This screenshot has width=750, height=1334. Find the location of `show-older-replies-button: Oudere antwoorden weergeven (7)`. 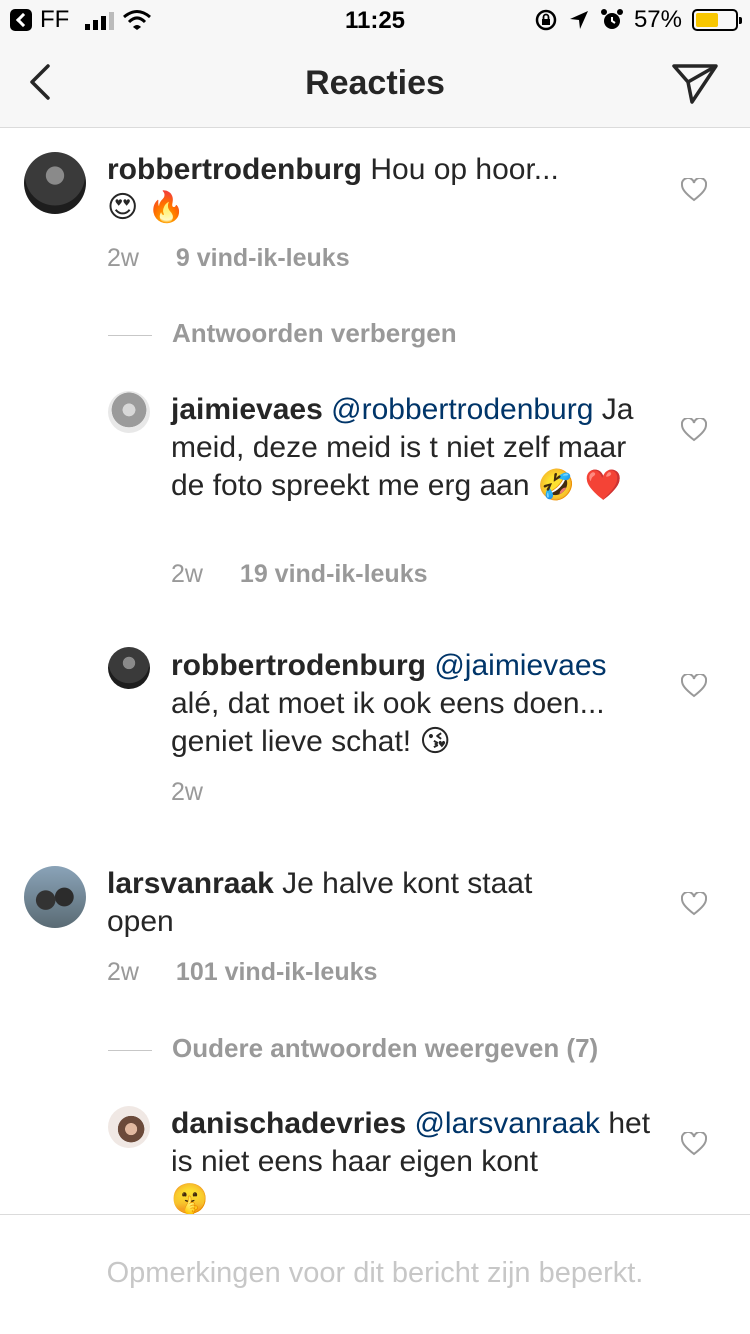

show-older-replies-button: Oudere antwoorden weergeven (7) is located at coordinates (353, 1048).